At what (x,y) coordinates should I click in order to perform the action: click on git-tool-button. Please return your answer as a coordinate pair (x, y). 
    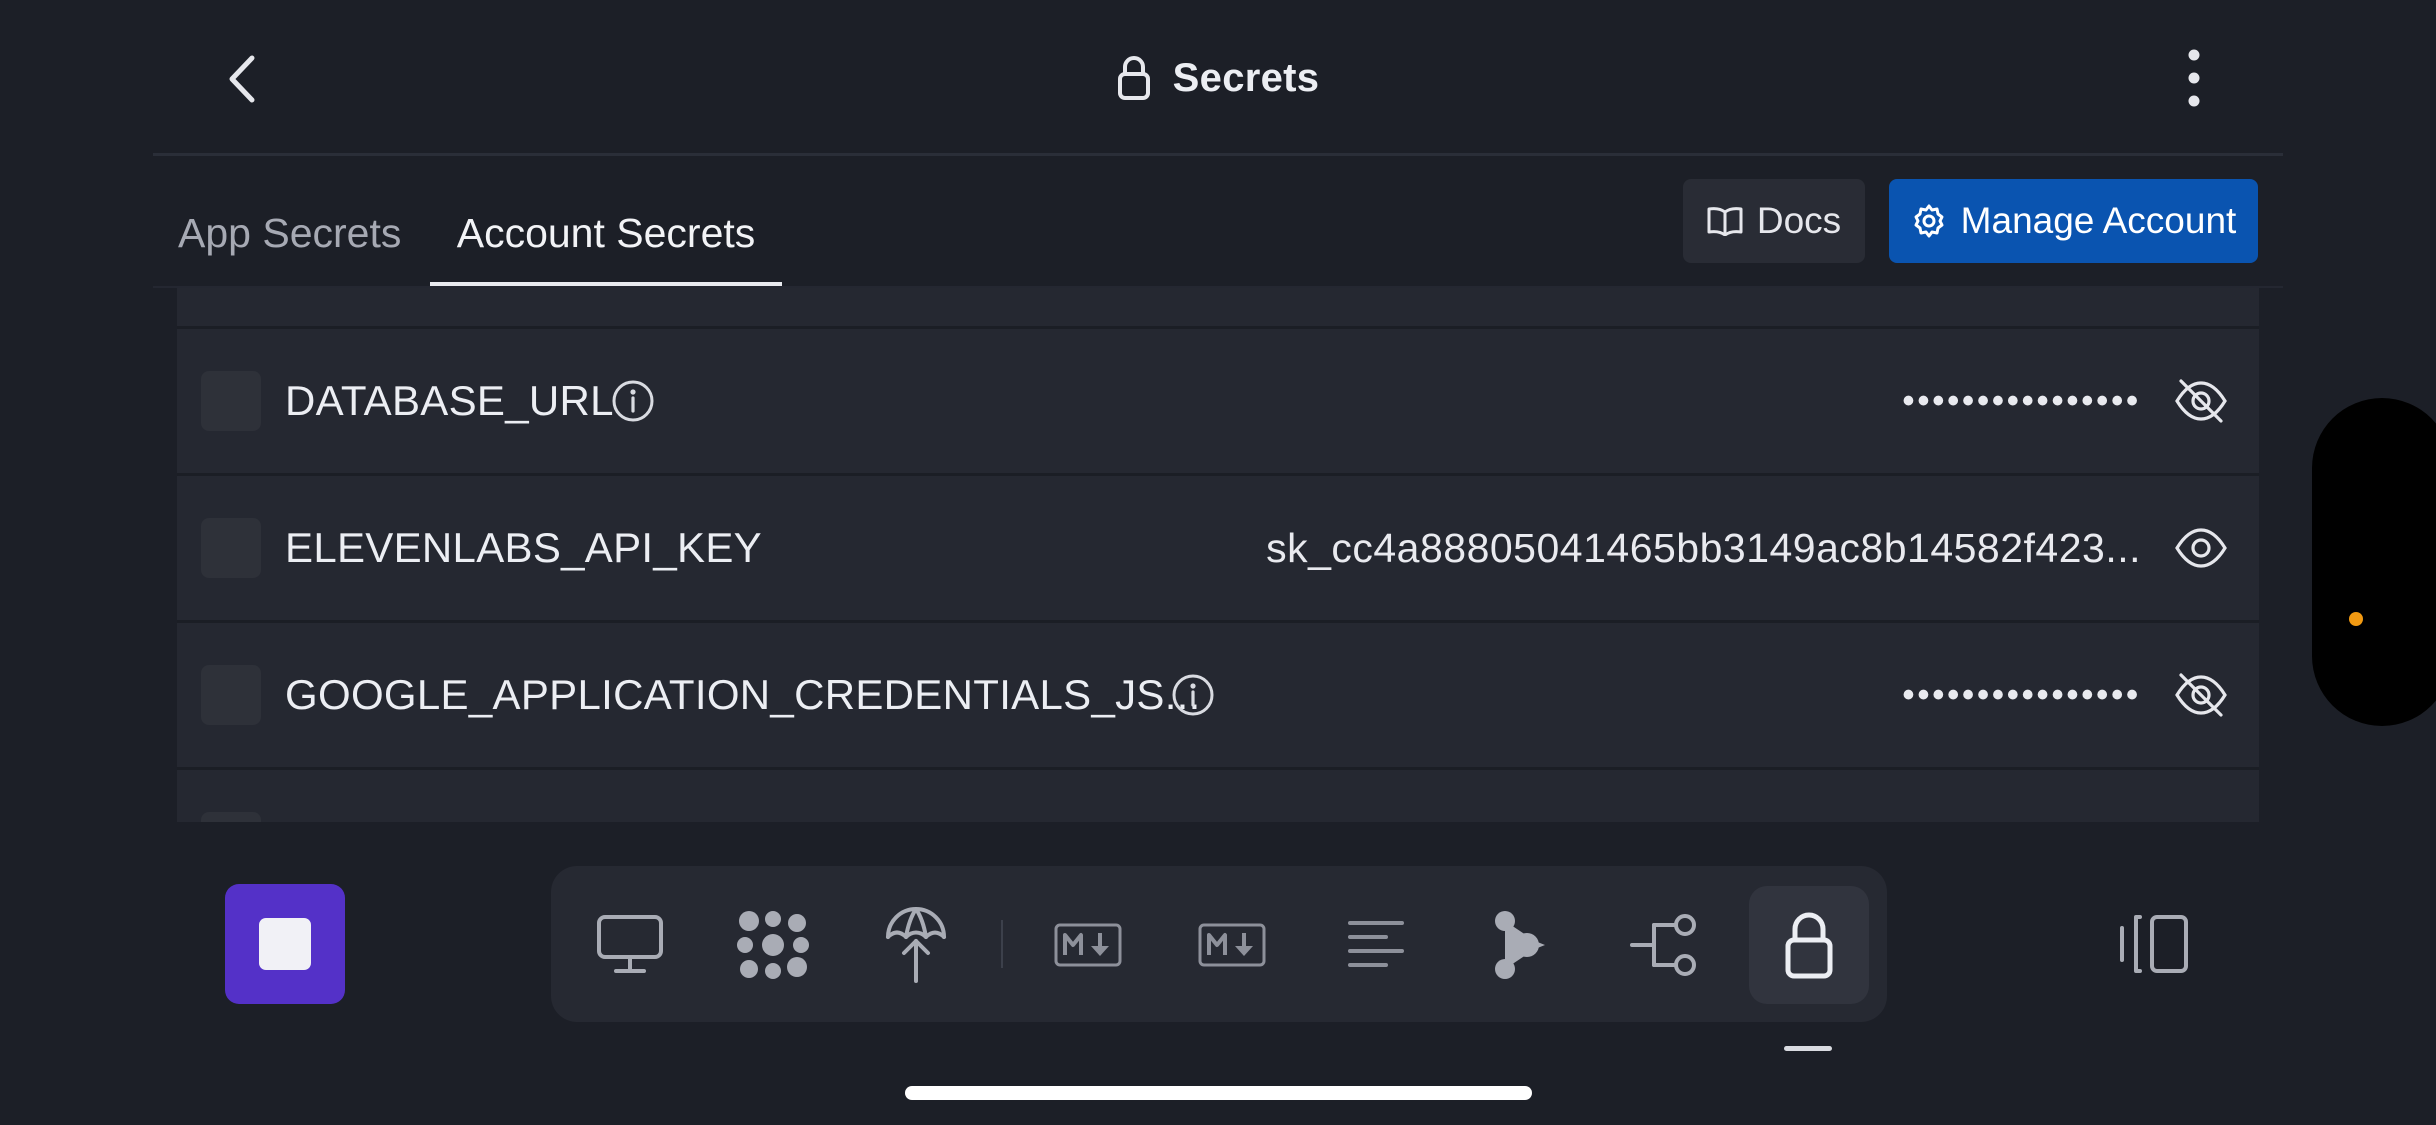
    Looking at the image, I should click on (1664, 945).